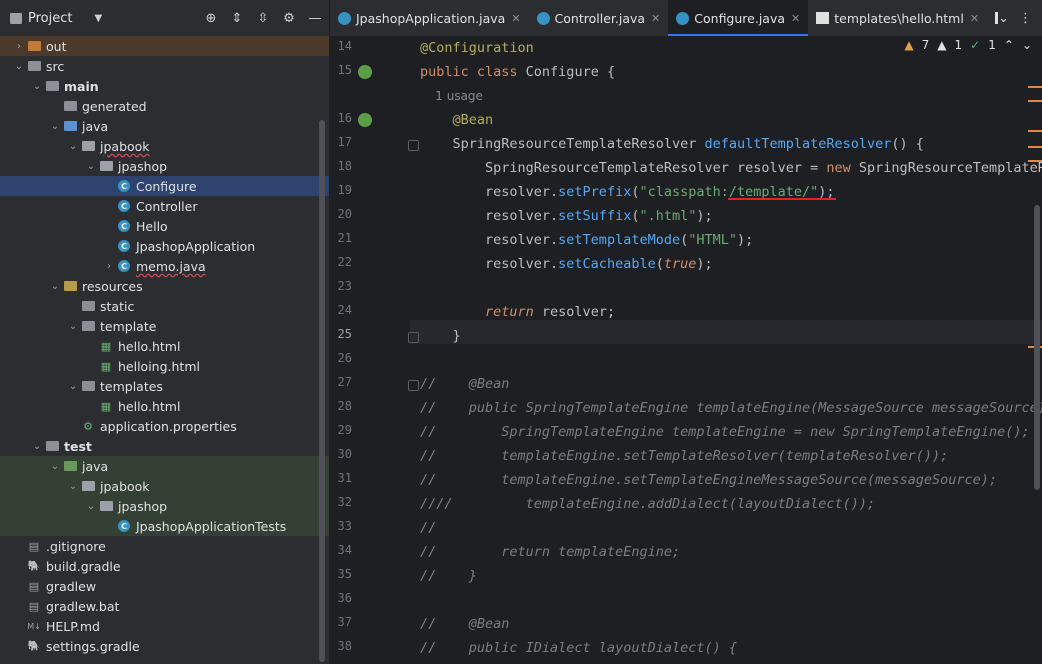 This screenshot has width=1042, height=664. What do you see at coordinates (477, 48) in the screenshot?
I see `code-line: @Configuration` at bounding box center [477, 48].